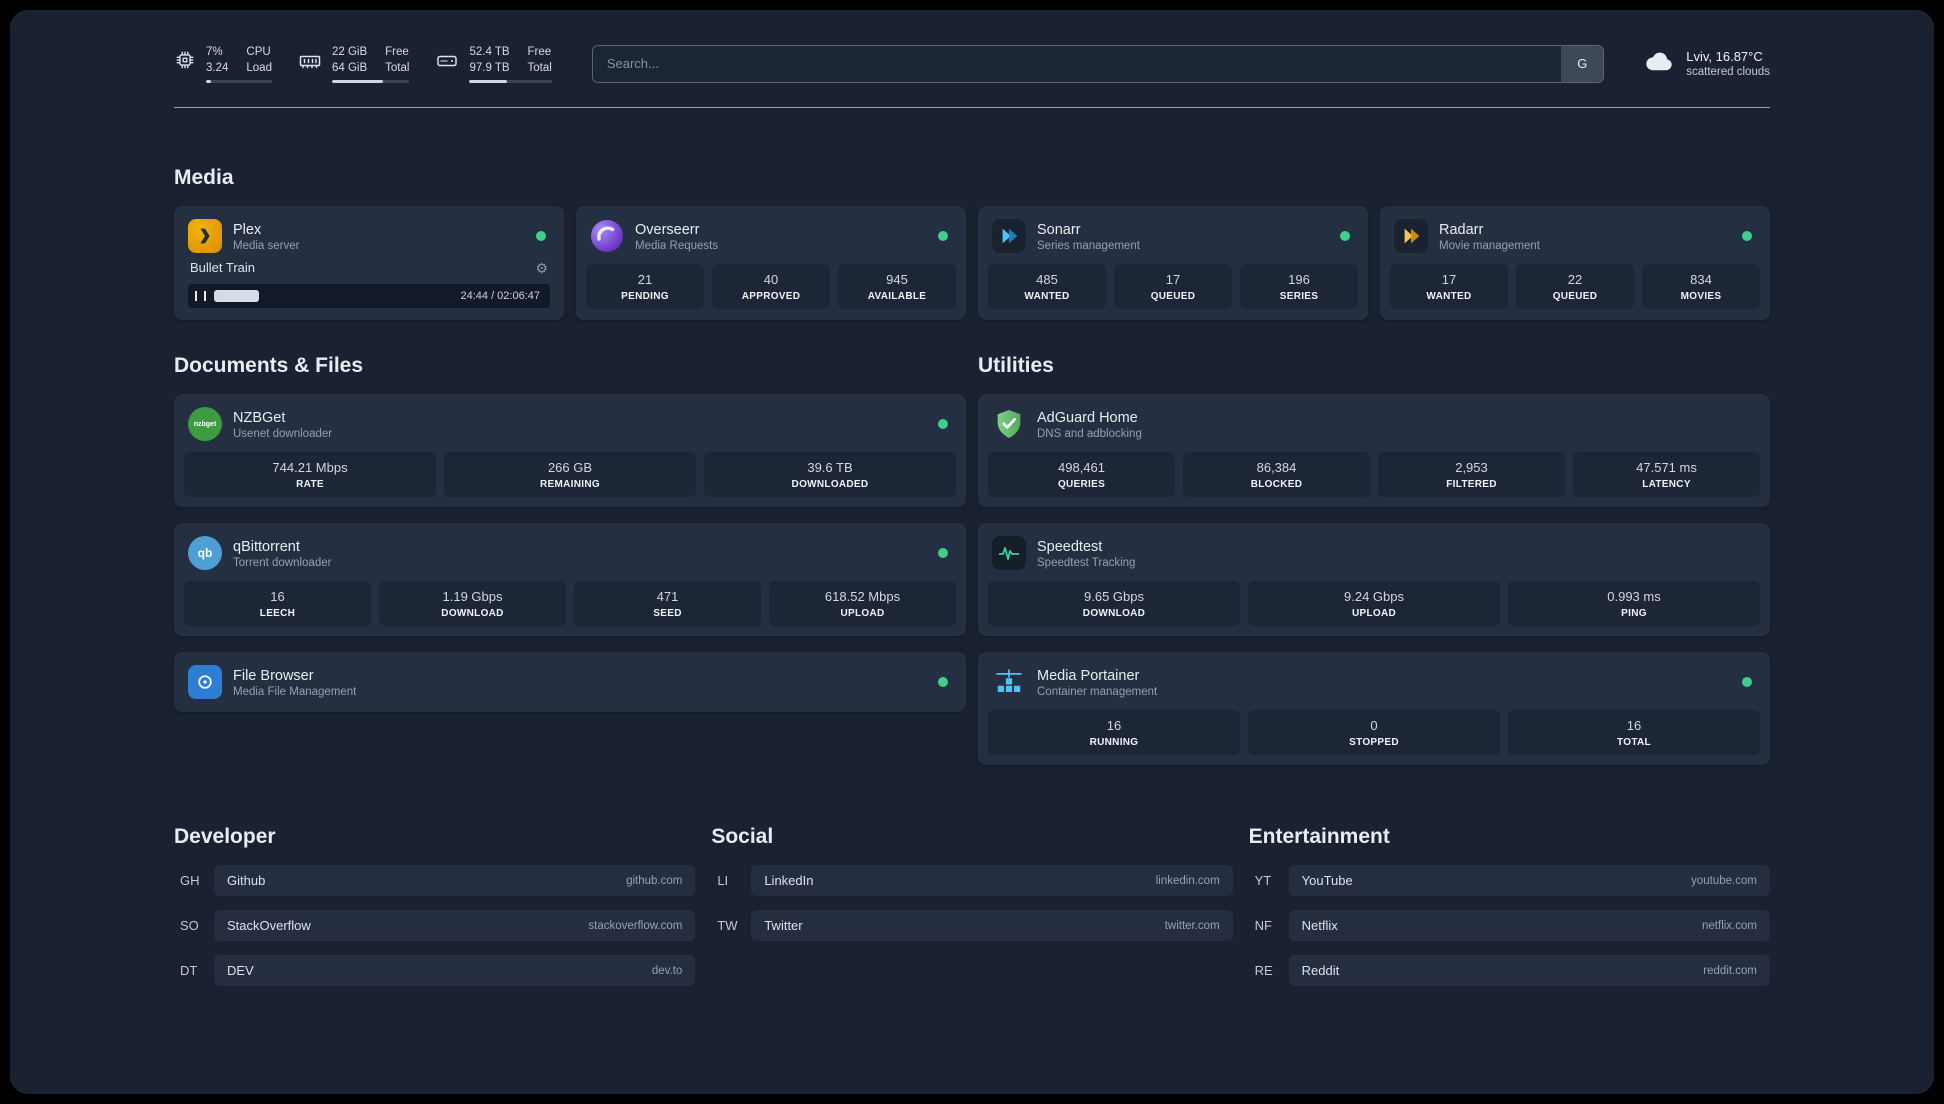 This screenshot has width=1944, height=1104. Describe the element at coordinates (1509, 971) in the screenshot. I see `bookmark-reddit: RE Reddit reddit.com` at that location.